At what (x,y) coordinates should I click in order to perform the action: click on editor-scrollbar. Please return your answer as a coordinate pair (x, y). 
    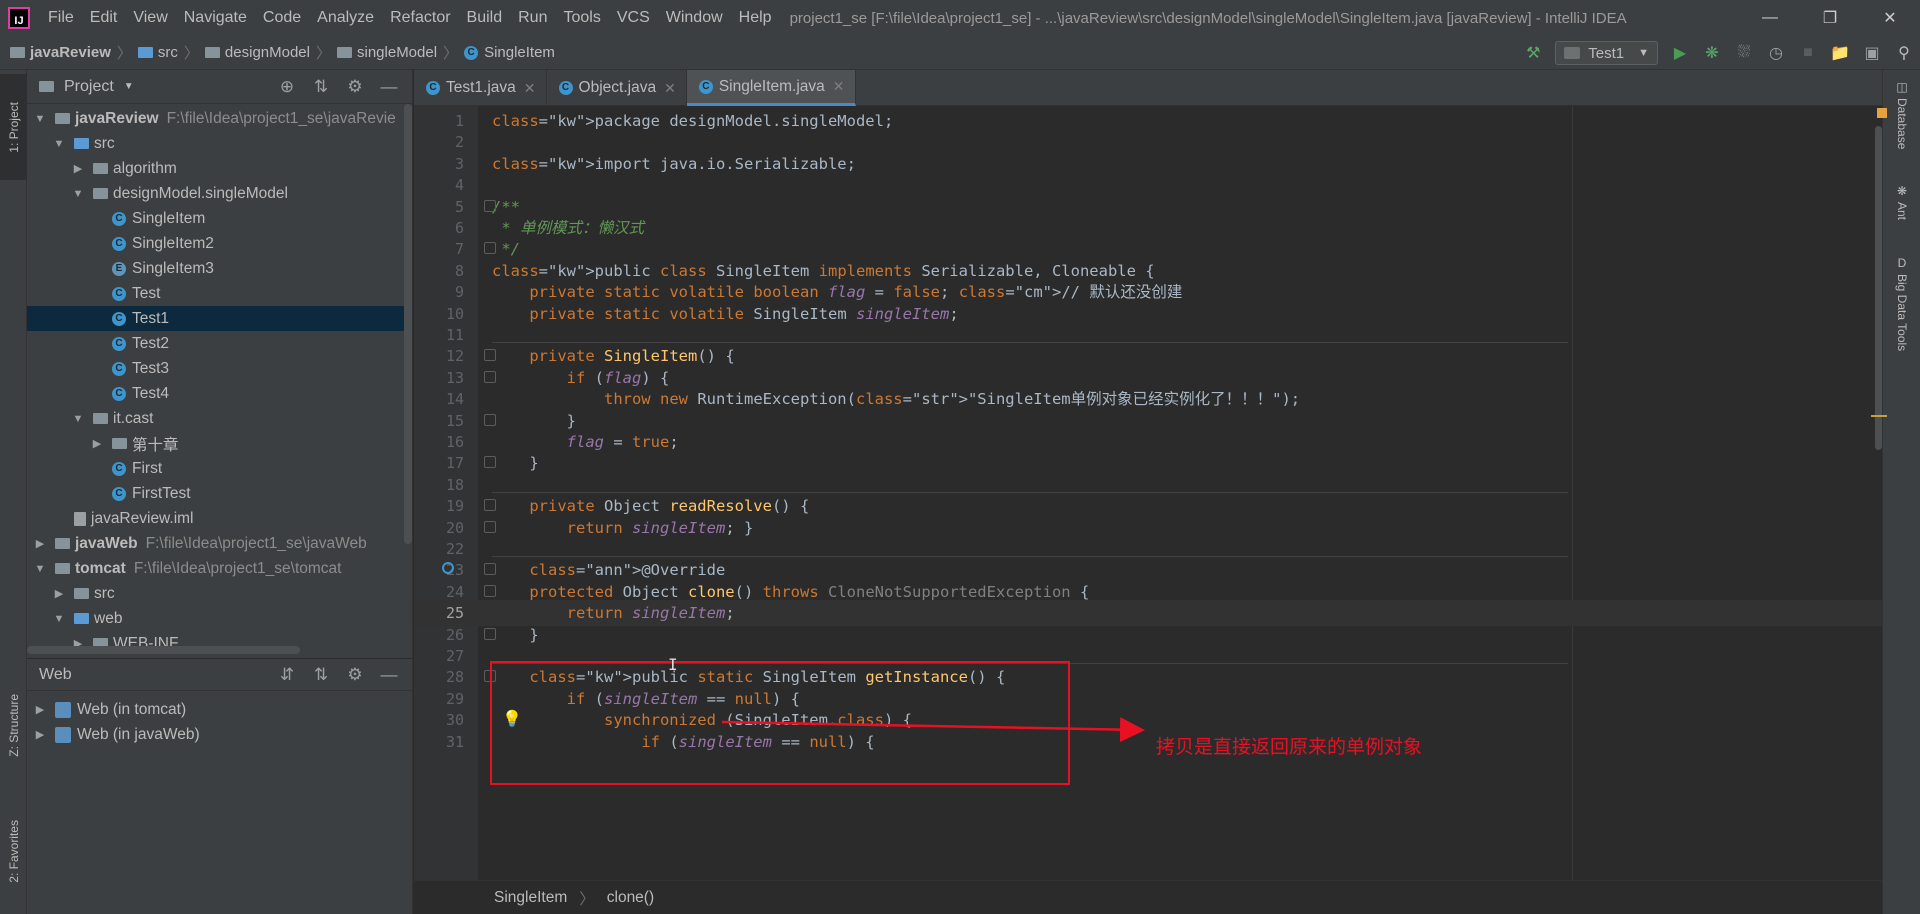
    Looking at the image, I should click on (1878, 288).